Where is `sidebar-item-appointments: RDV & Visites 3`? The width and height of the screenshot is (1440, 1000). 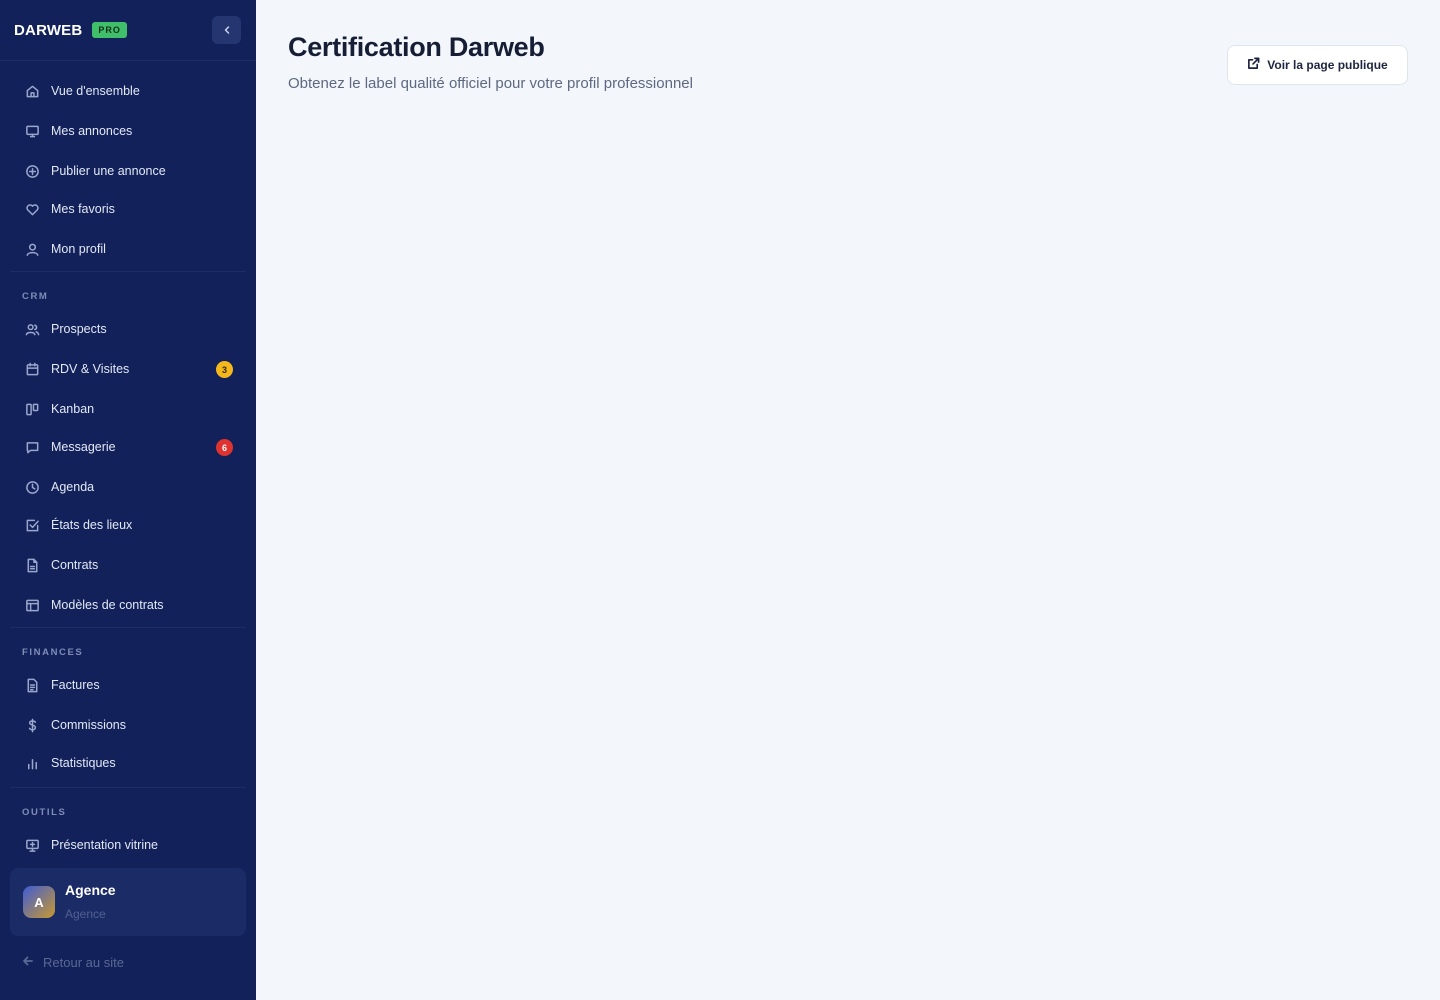
sidebar-item-appointments: RDV & Visites 3 is located at coordinates (128, 369).